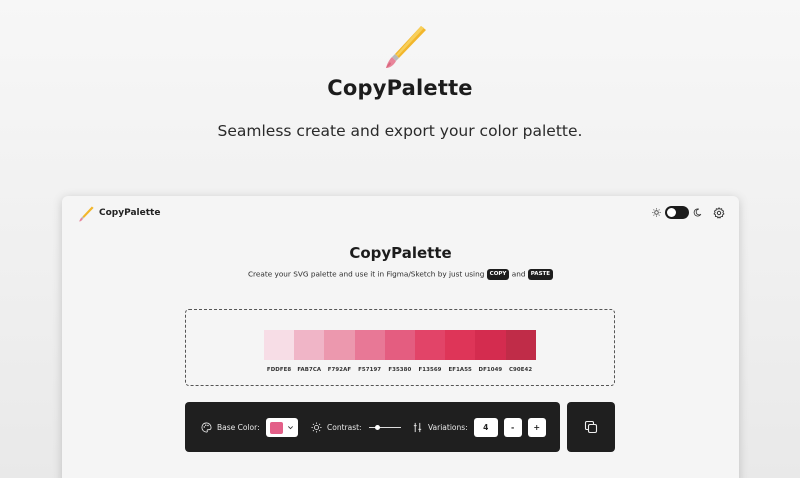 The width and height of the screenshot is (800, 478). Describe the element at coordinates (485, 427) in the screenshot. I see `variations-input: 4` at that location.